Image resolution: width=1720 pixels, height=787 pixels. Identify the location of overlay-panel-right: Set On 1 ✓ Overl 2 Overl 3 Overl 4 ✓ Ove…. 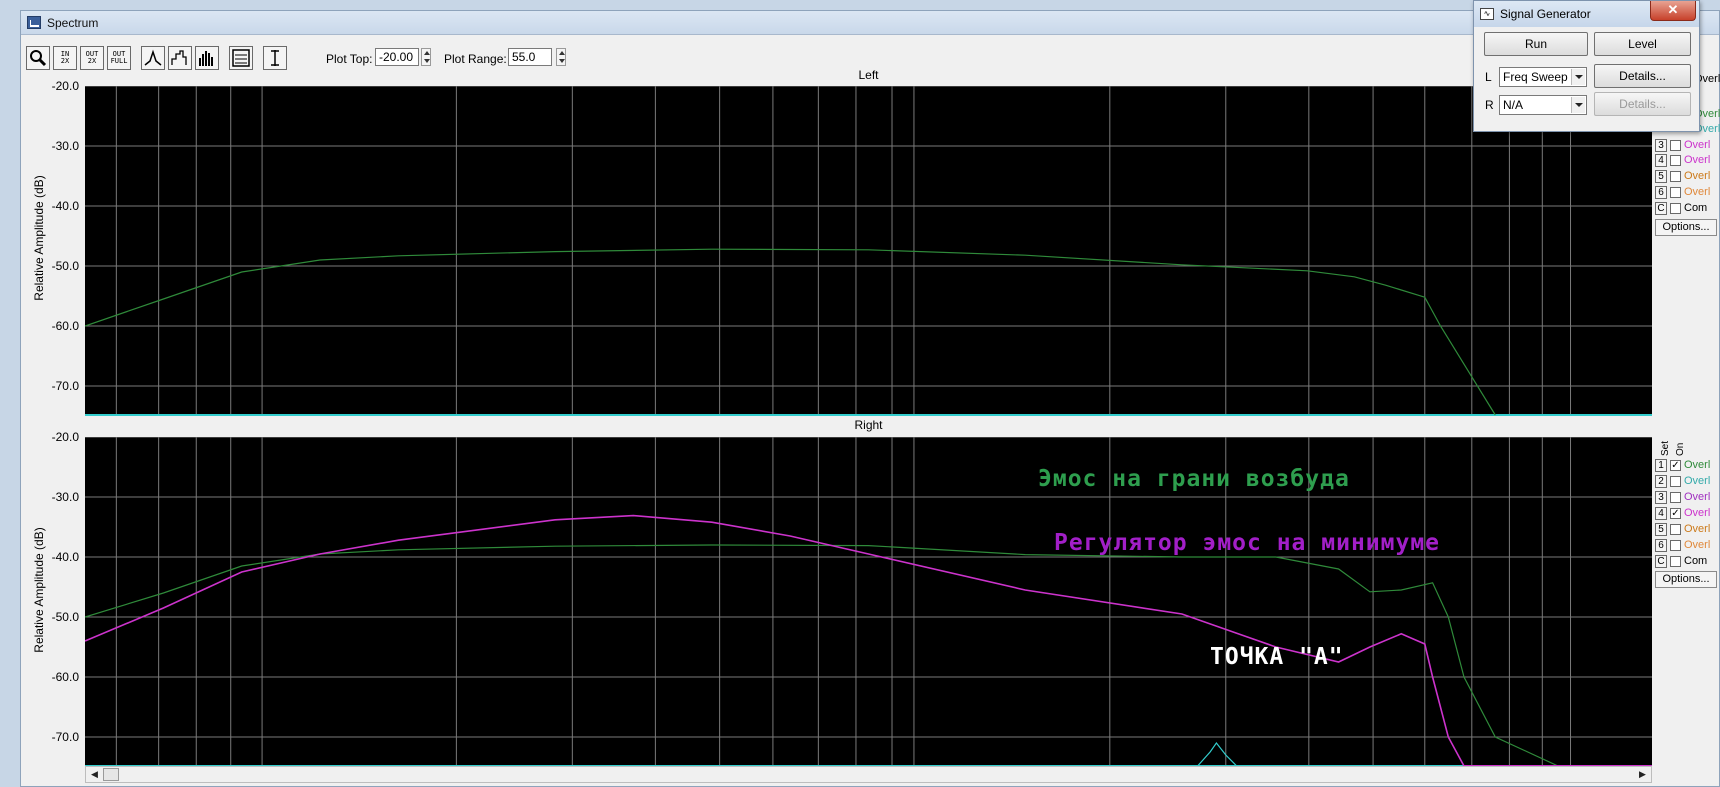
(1687, 516).